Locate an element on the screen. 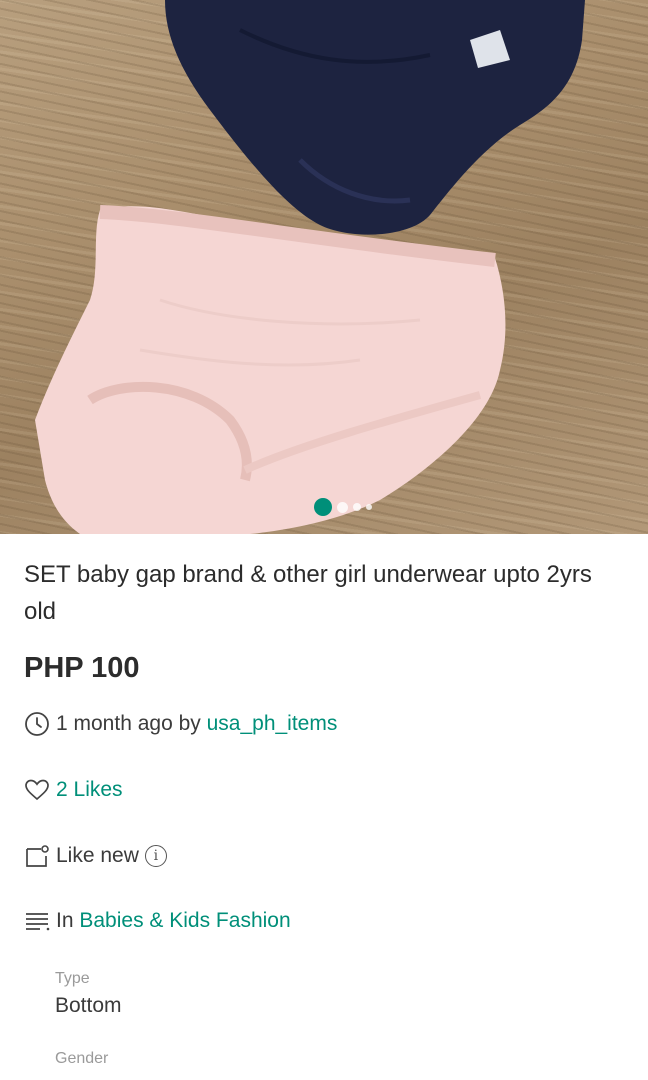 The height and width of the screenshot is (1080, 648). category-prefix: In is located at coordinates (68, 920).